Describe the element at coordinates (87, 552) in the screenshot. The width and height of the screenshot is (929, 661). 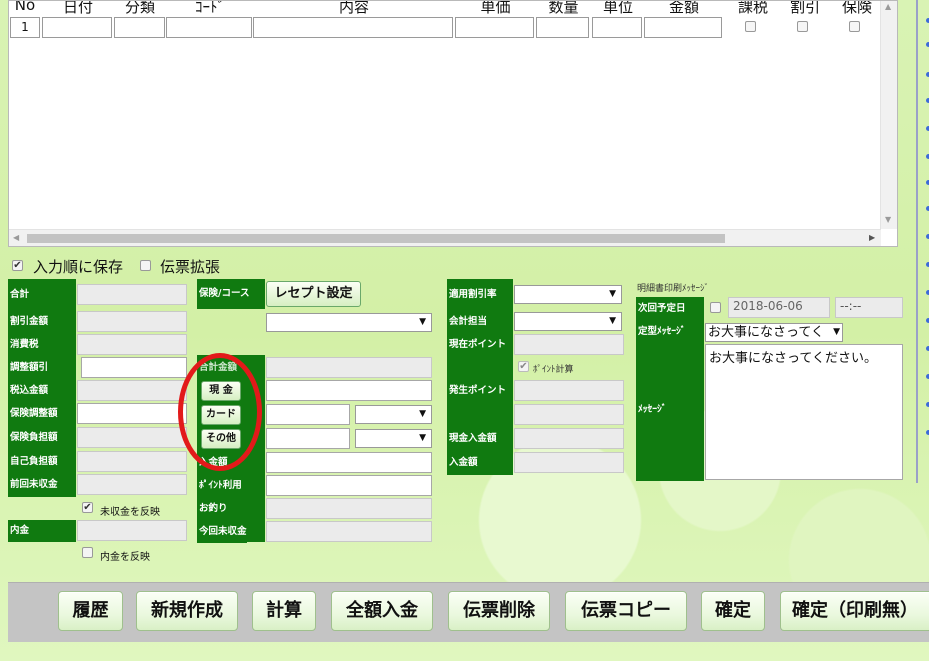
I see `reflect-internal-checkbox` at that location.